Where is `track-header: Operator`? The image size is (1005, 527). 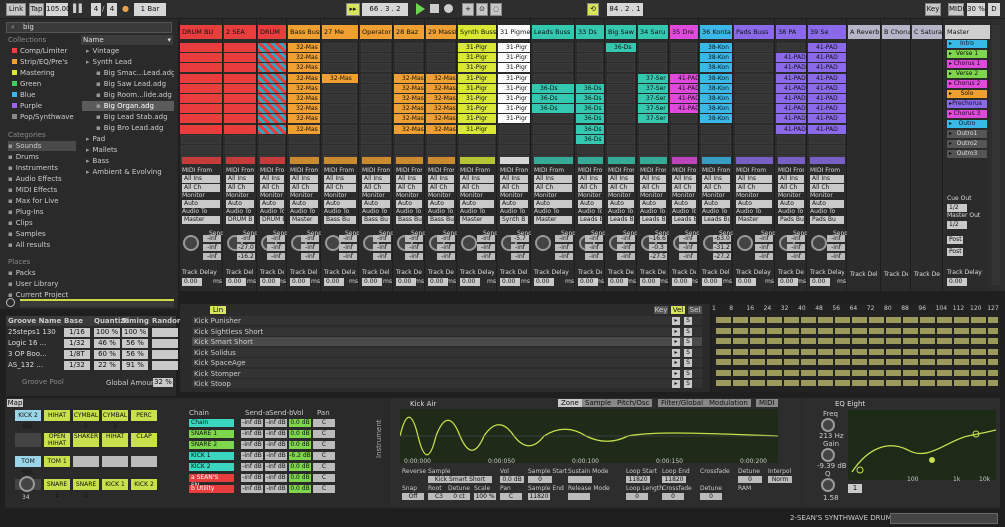
track-header: Operator is located at coordinates (376, 32).